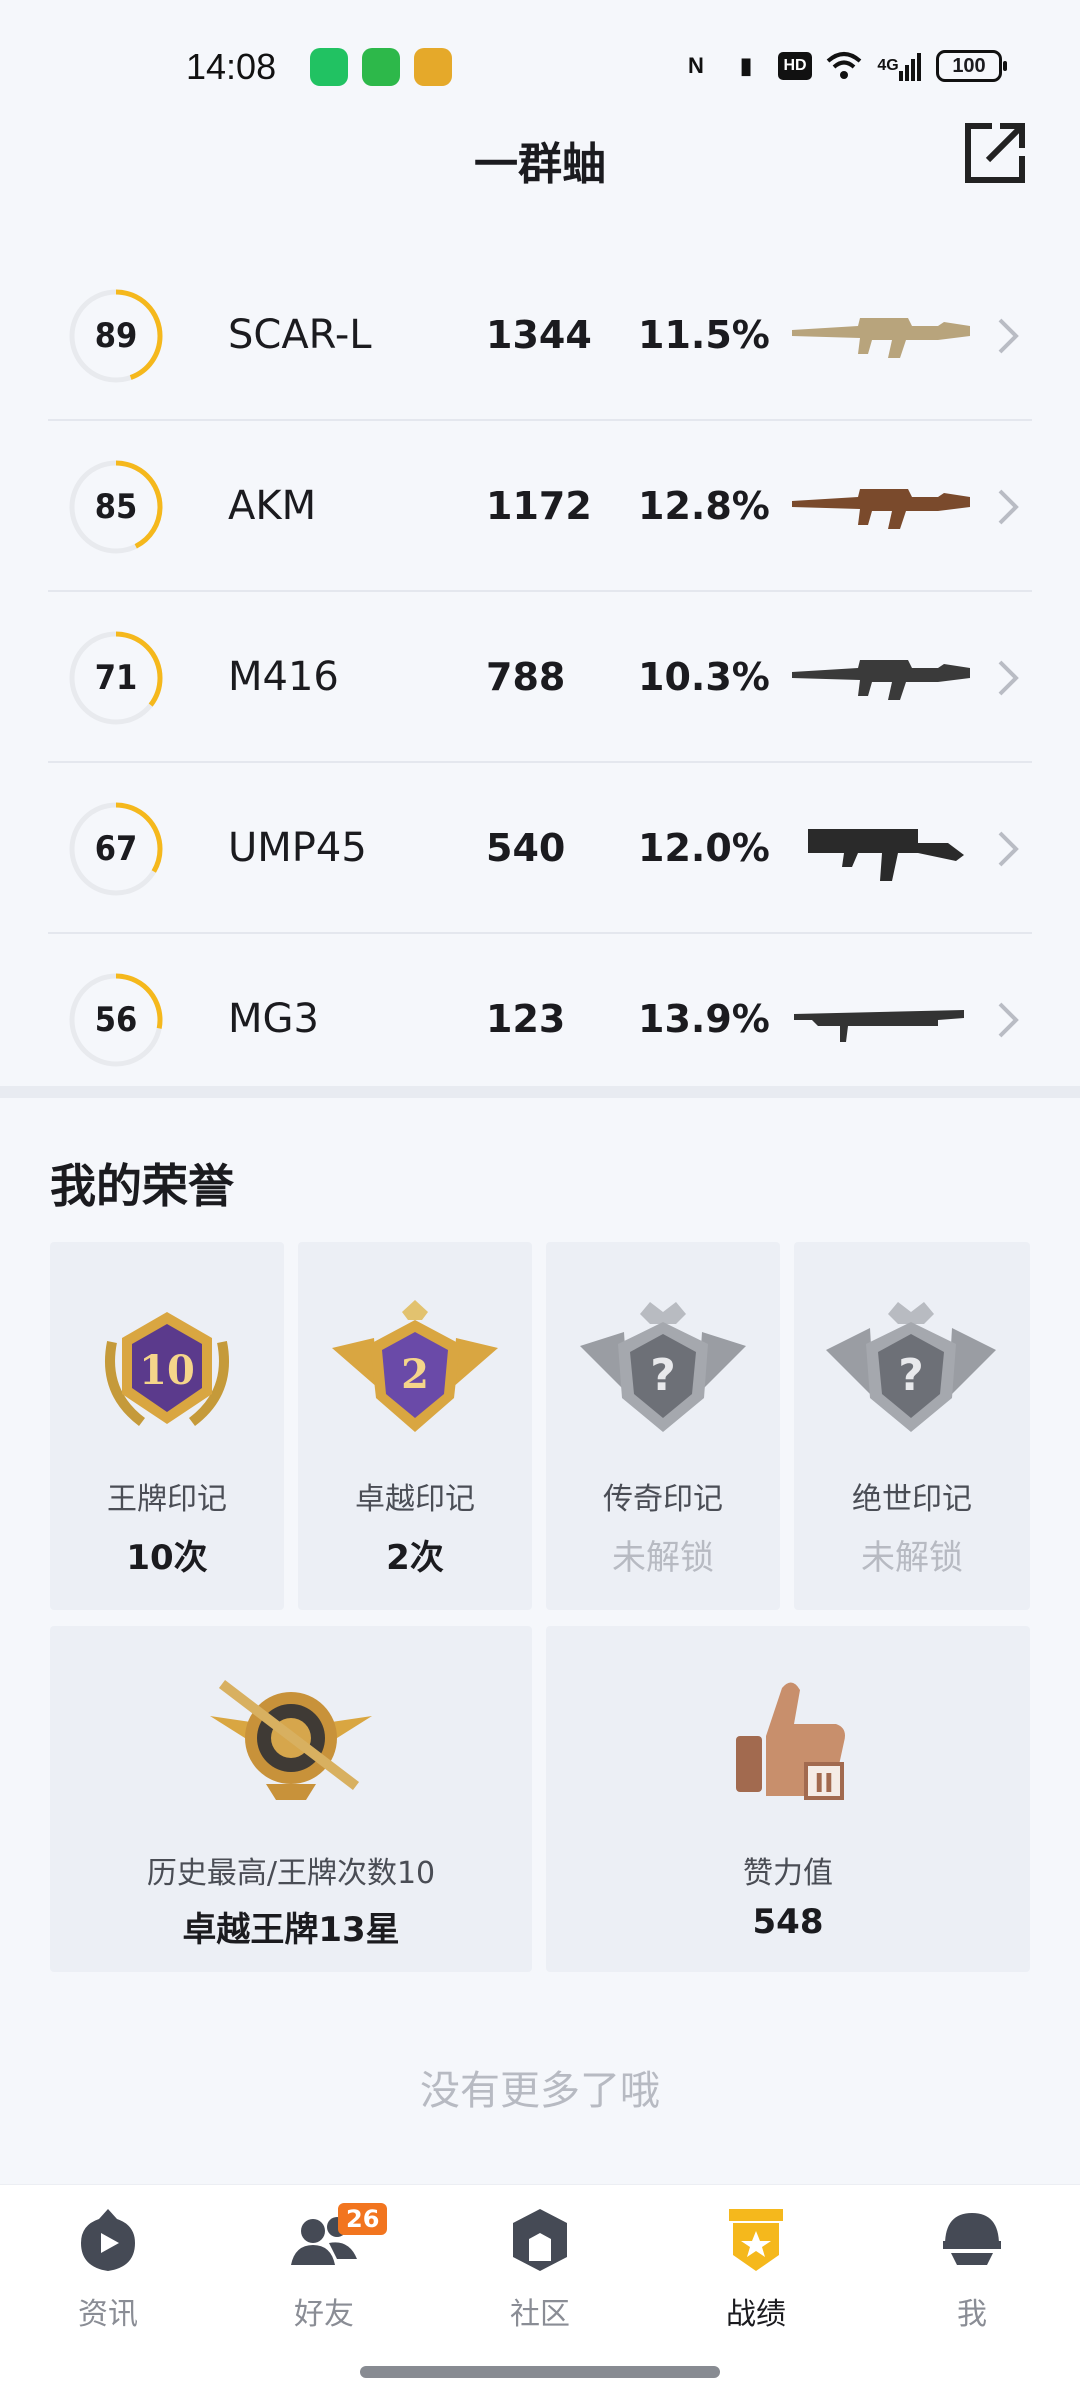  Describe the element at coordinates (540, 164) in the screenshot. I see `page-title: 一群蚰` at that location.